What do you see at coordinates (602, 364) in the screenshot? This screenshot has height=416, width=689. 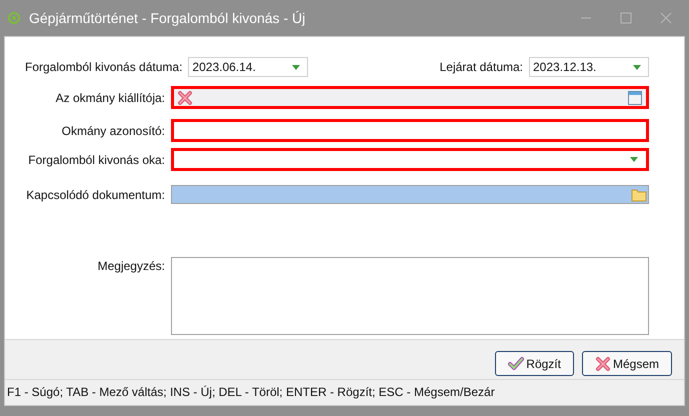 I see `cross-icon` at bounding box center [602, 364].